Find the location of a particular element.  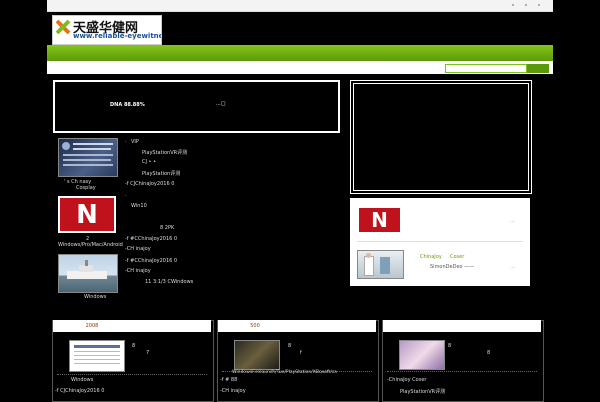

news-link: 8 2PK is located at coordinates (167, 228).